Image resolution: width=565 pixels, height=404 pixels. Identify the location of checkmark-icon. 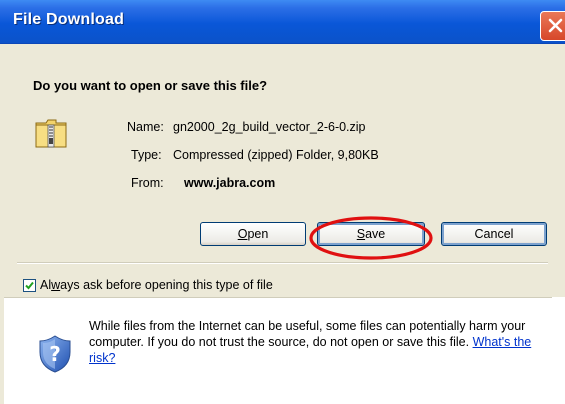
(29, 285).